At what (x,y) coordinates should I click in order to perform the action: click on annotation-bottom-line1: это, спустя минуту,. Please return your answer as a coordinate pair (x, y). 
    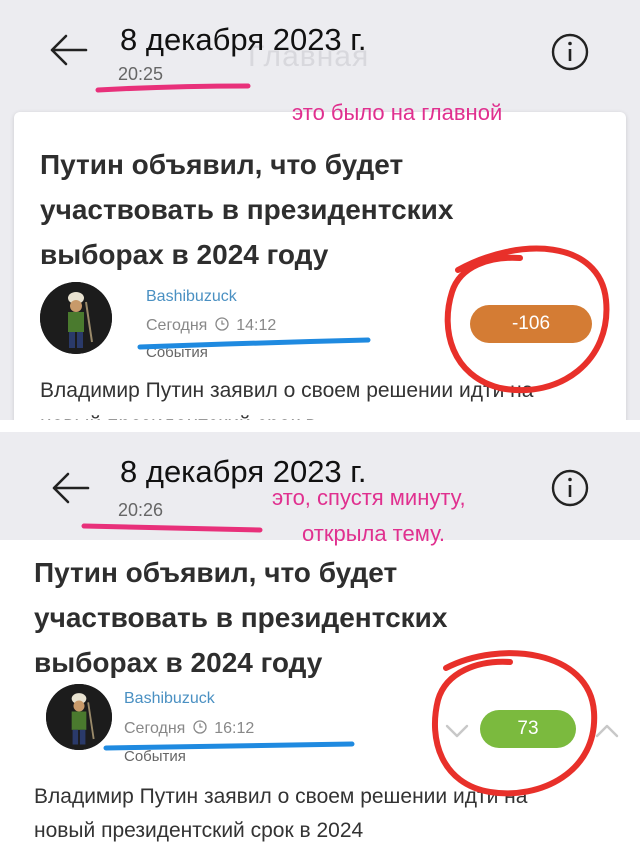
    Looking at the image, I should click on (369, 497).